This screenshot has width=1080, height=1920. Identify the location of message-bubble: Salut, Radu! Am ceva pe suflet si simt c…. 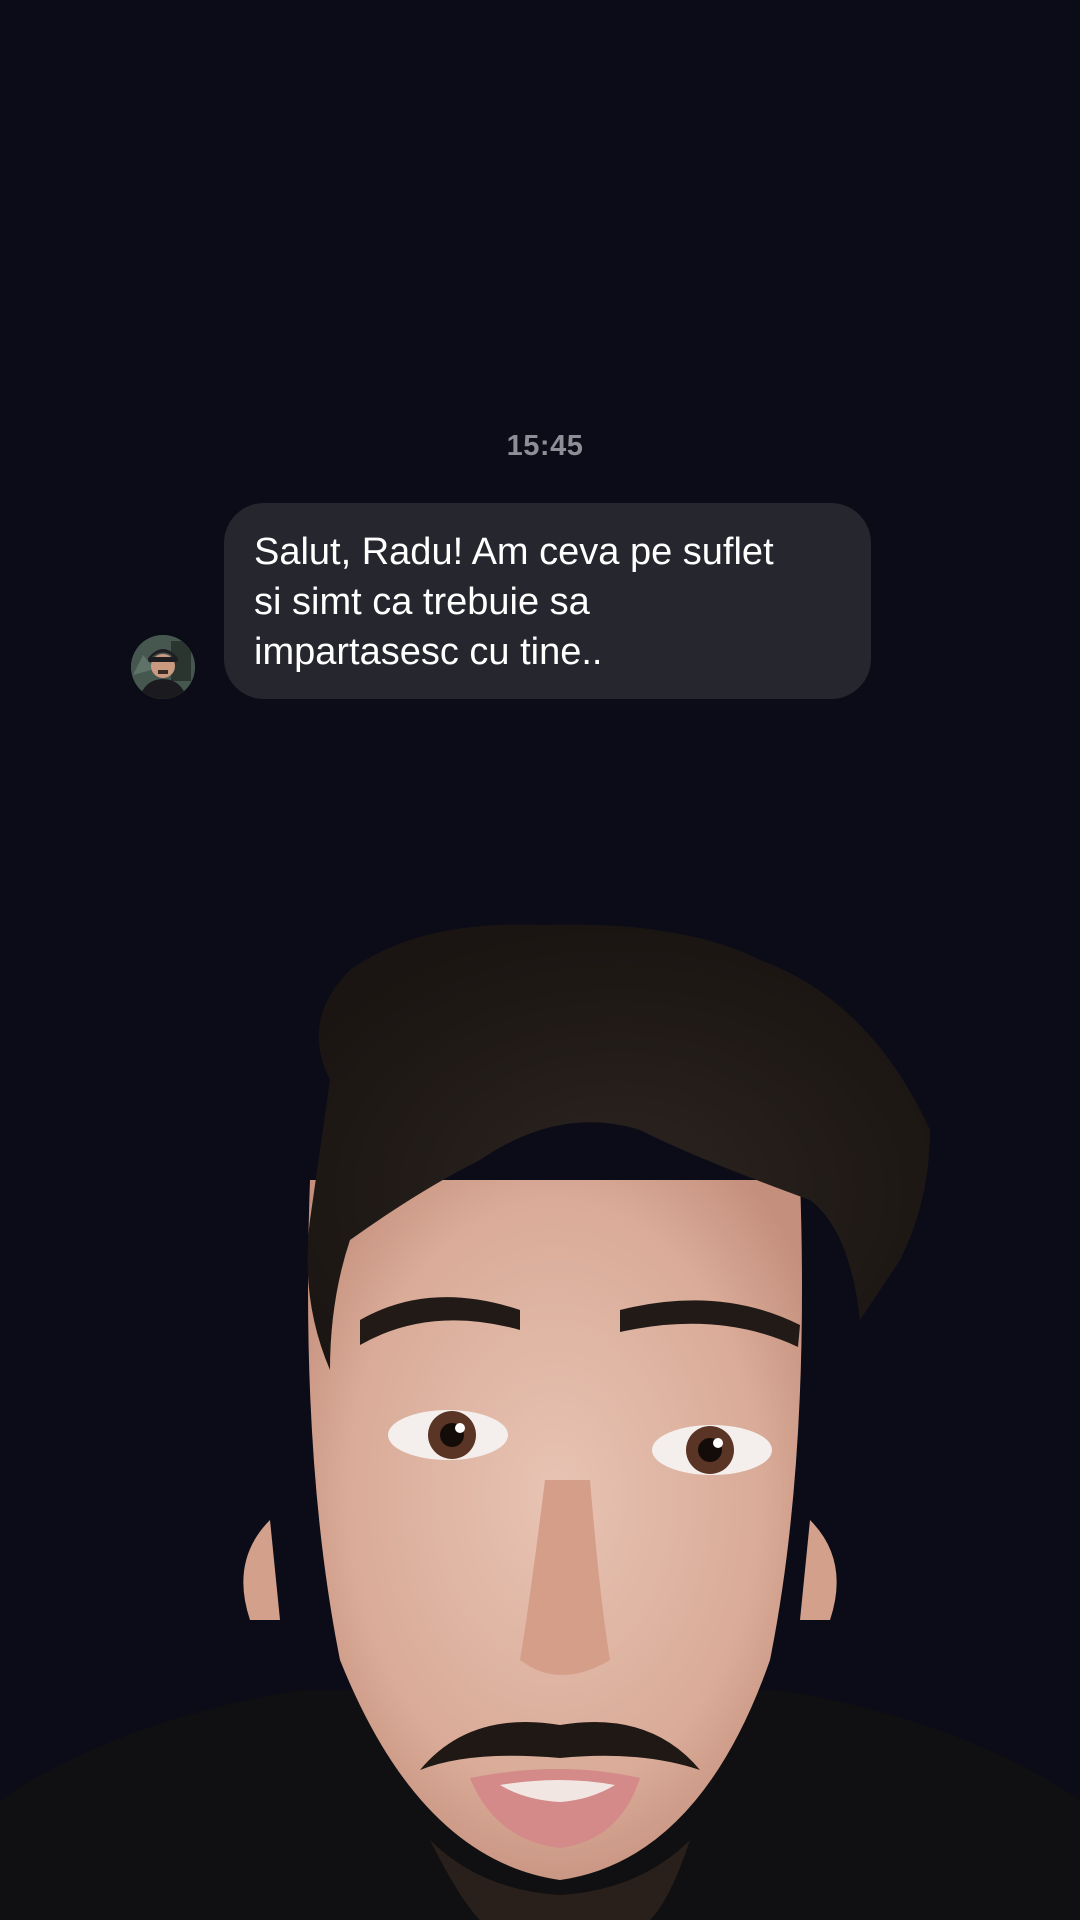
(547, 601).